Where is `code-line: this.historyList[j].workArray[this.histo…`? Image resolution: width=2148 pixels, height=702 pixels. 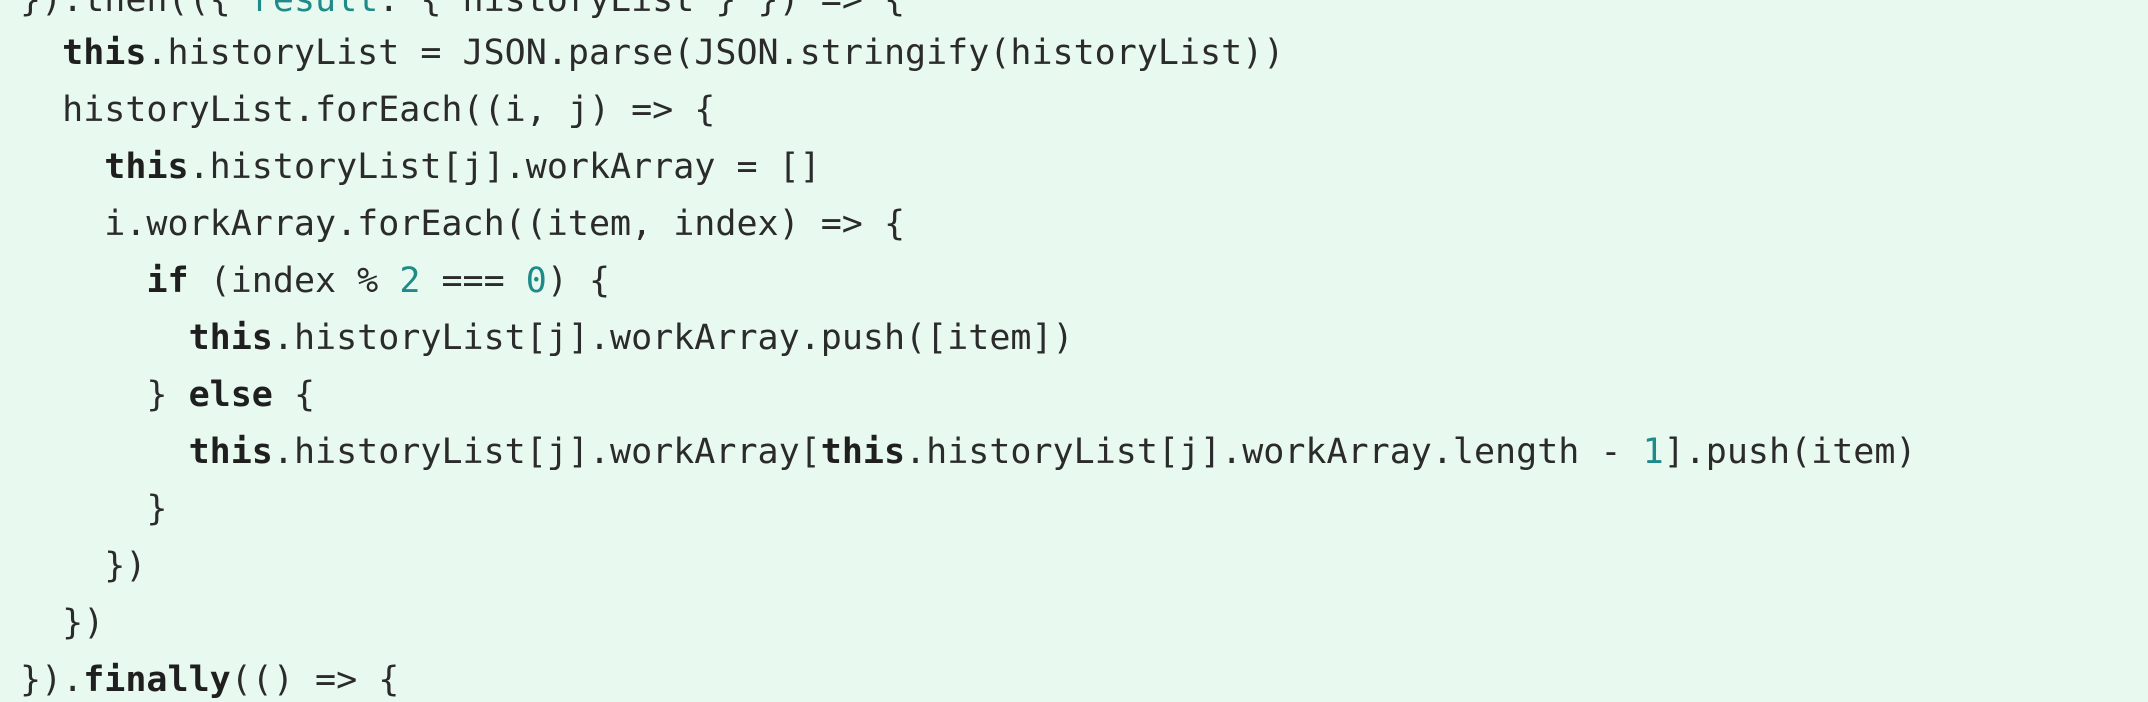
code-line: this.historyList[j].workArray[this.histo… is located at coordinates (968, 452).